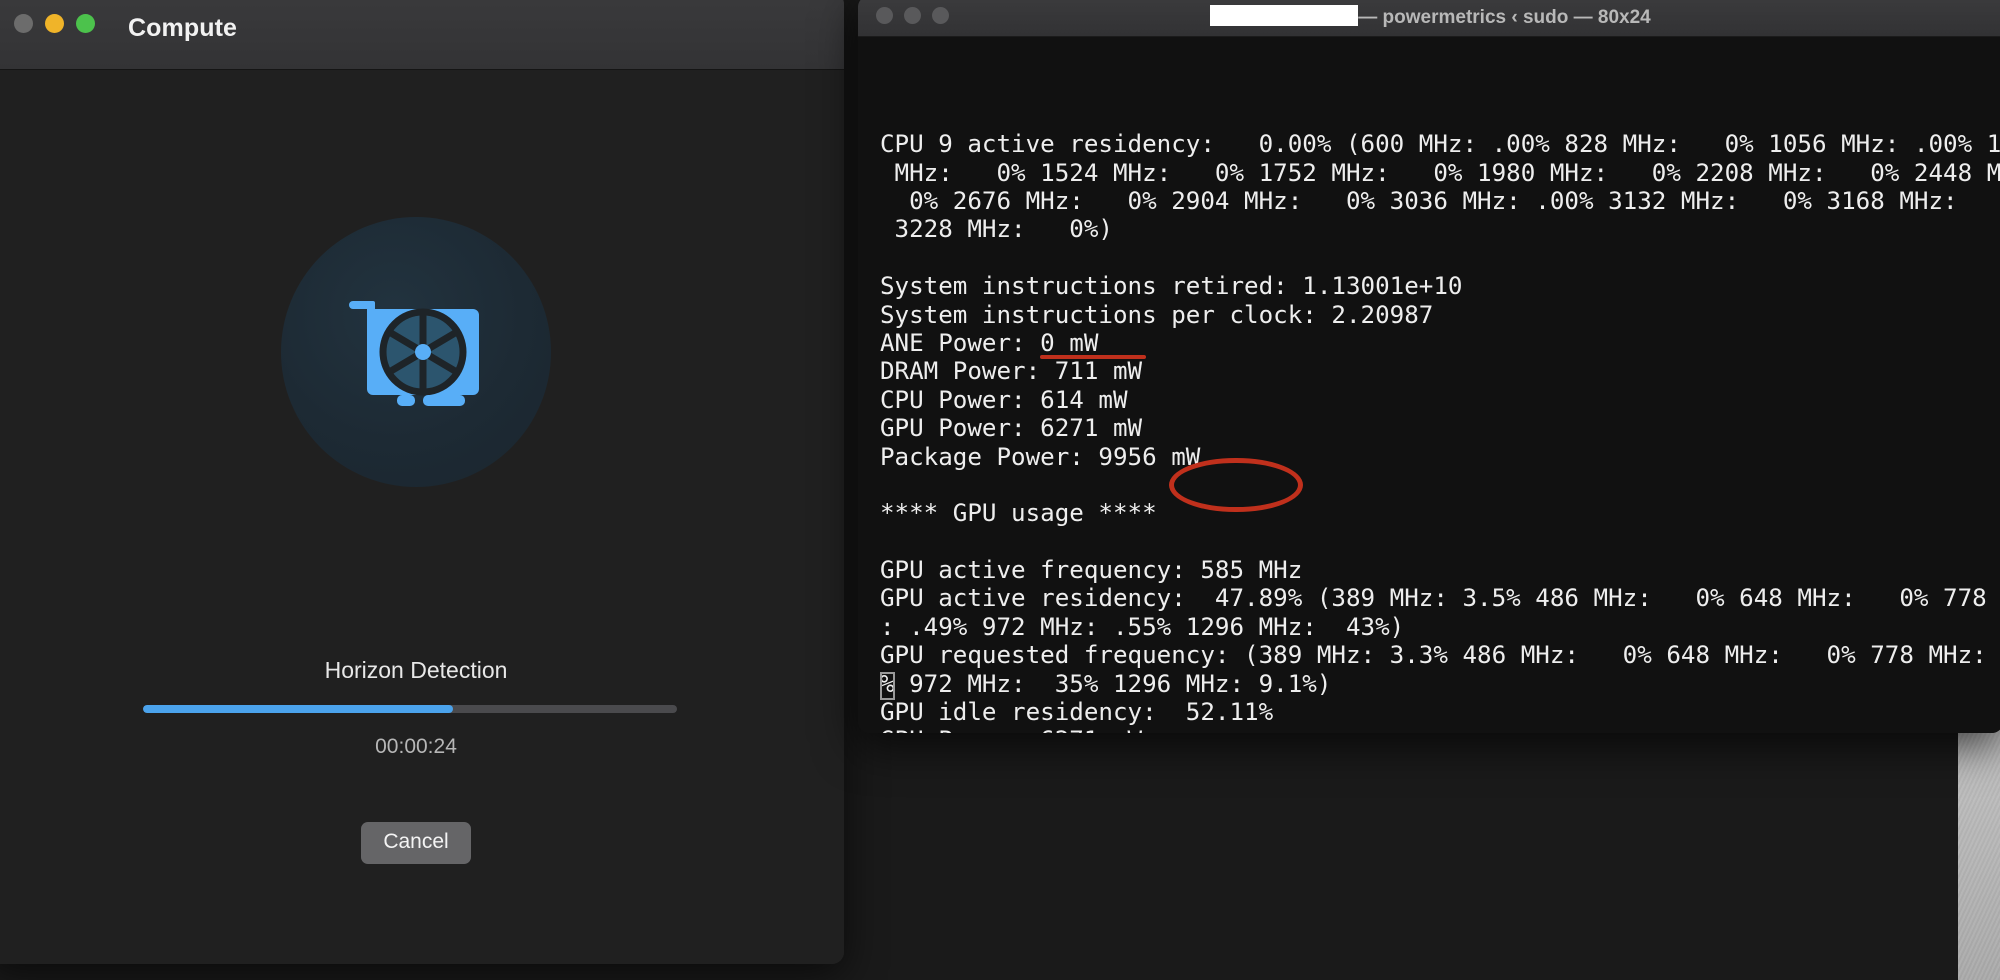 This screenshot has height=980, width=2000. I want to click on terminal-line: % 972 MHz: 35% 1296 MHz: 9.1%), so click(1106, 683).